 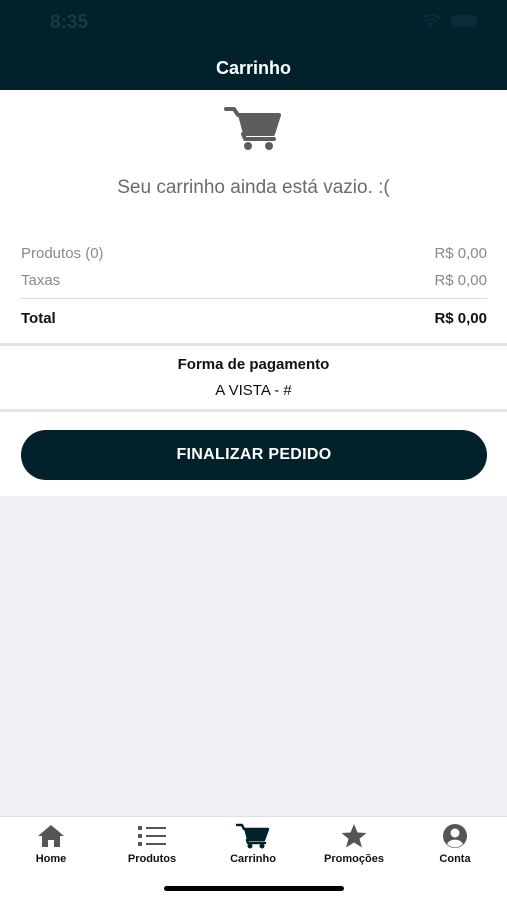 What do you see at coordinates (354, 836) in the screenshot?
I see `star-icon` at bounding box center [354, 836].